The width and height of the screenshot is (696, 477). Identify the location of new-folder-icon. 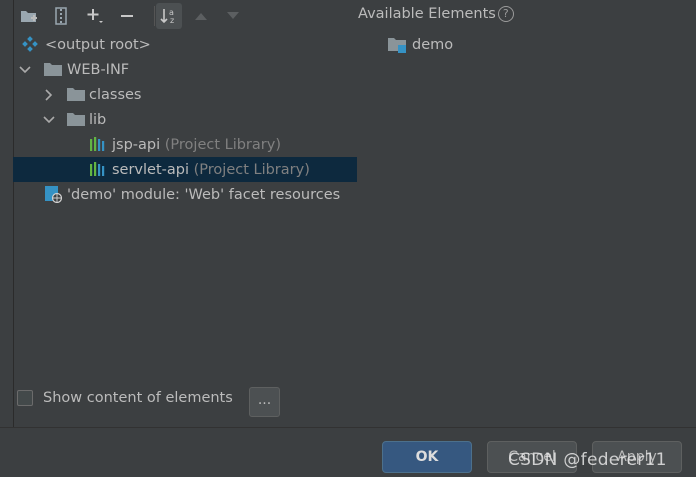
(29, 16).